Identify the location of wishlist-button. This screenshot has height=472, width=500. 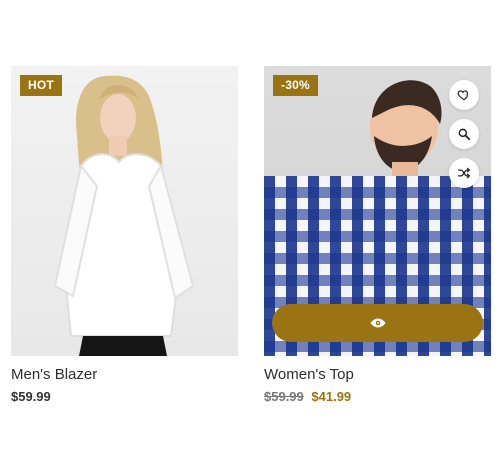
(464, 95).